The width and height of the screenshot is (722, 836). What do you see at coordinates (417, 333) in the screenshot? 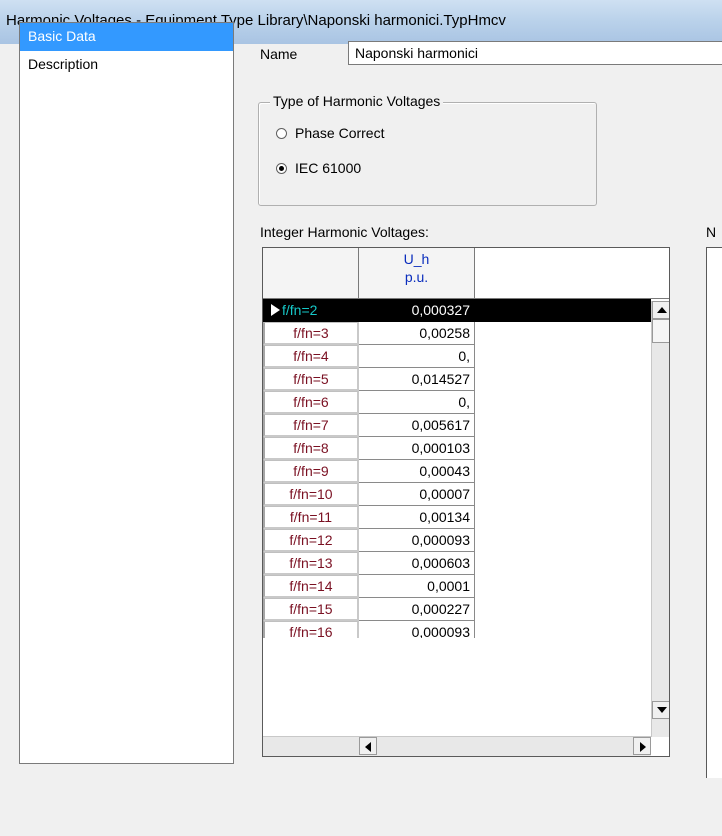
I see `value-cell: 0,00258` at bounding box center [417, 333].